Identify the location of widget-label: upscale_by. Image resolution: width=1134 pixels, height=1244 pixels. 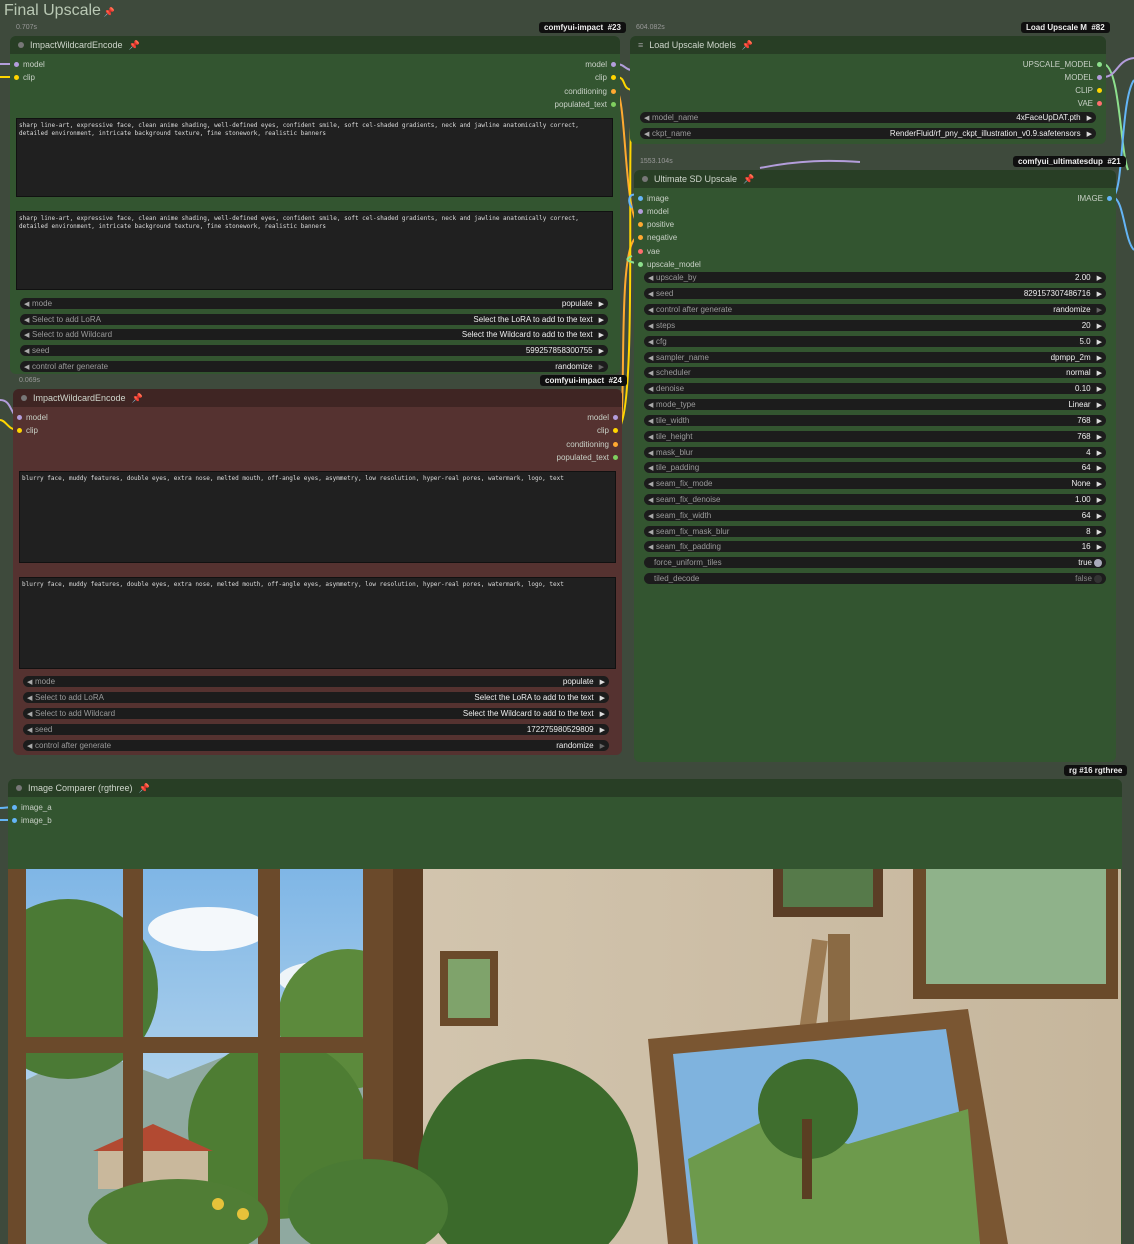
(676, 277).